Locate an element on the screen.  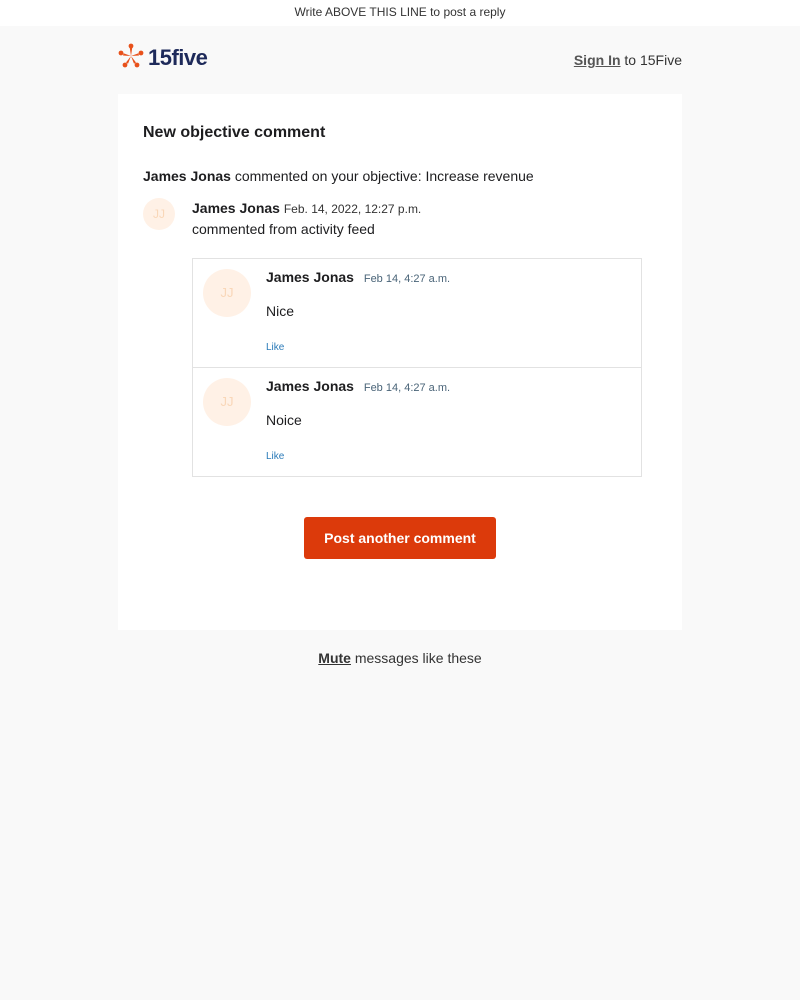
button-wrapper: Post another comment is located at coordinates (400, 538).